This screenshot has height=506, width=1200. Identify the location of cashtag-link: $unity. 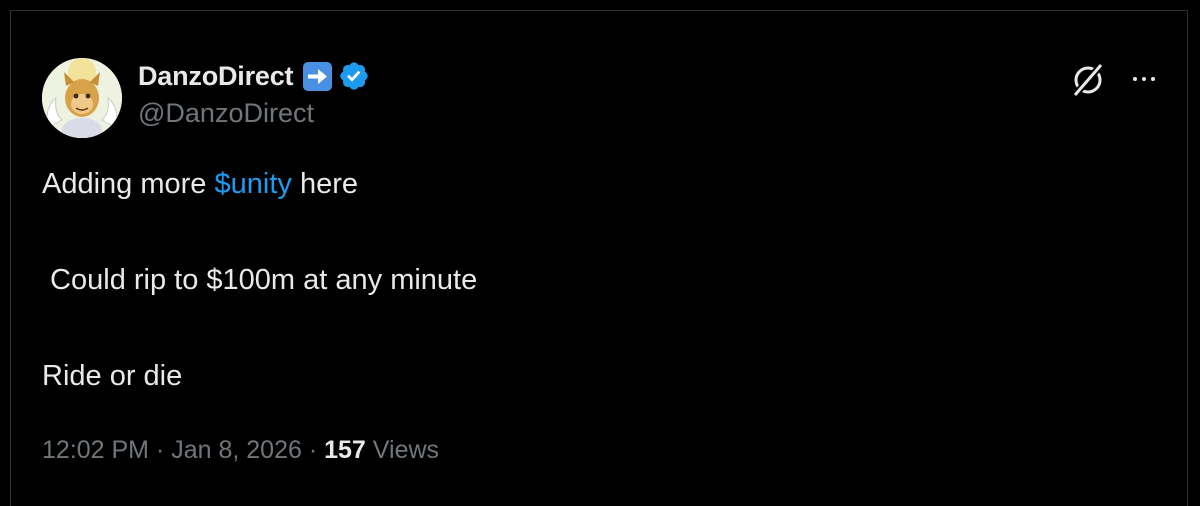
(253, 184).